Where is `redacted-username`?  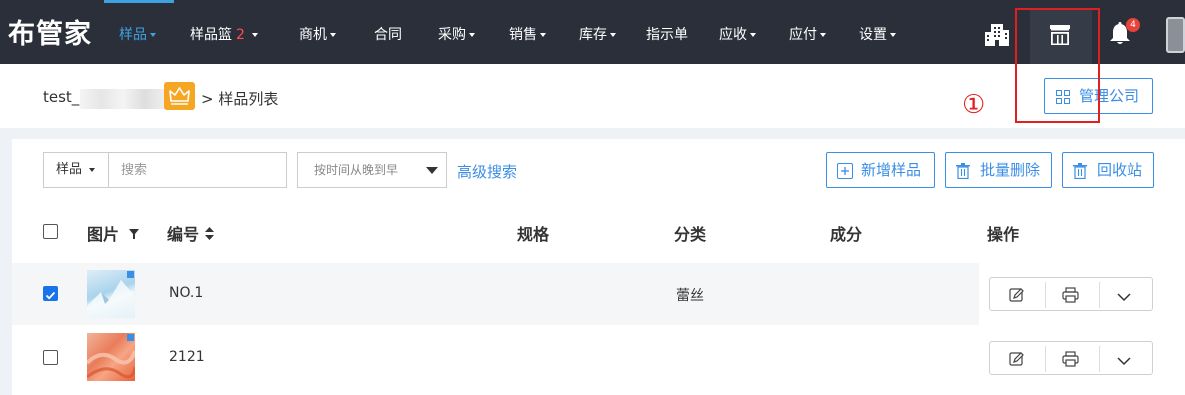 redacted-username is located at coordinates (123, 99).